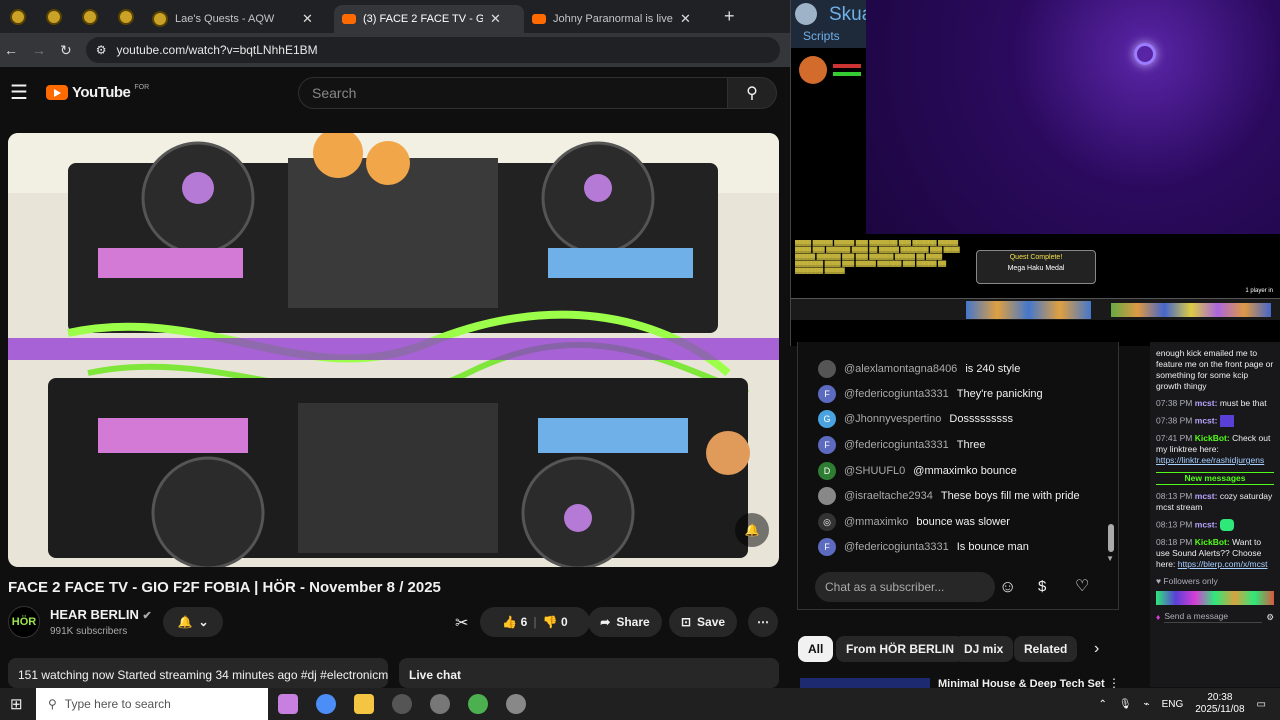  What do you see at coordinates (1220, 709) in the screenshot?
I see `clock-date: 2025/11/08` at bounding box center [1220, 709].